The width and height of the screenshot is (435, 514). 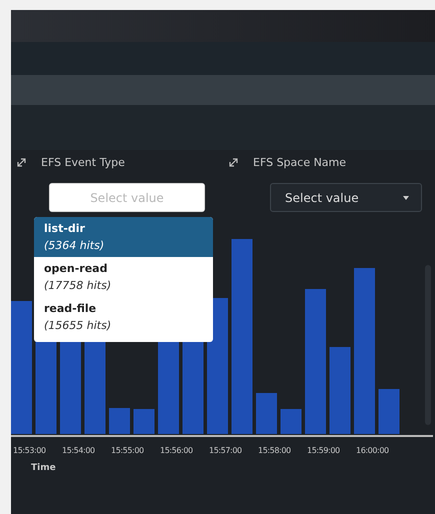 I want to click on select-field: Select value, so click(x=127, y=197).